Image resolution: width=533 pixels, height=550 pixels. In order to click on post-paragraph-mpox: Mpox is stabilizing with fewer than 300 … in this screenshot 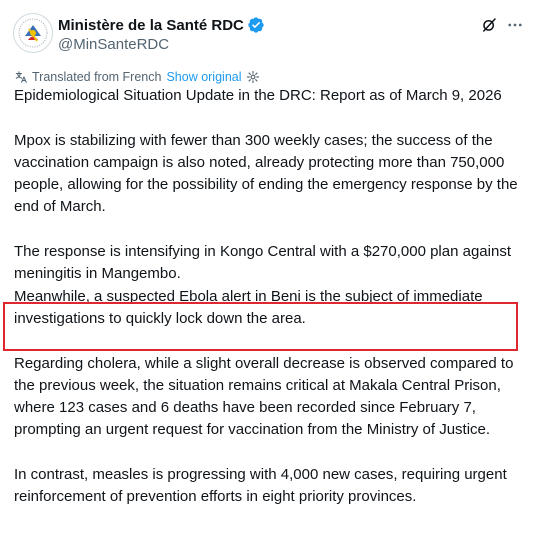, I will do `click(266, 173)`.